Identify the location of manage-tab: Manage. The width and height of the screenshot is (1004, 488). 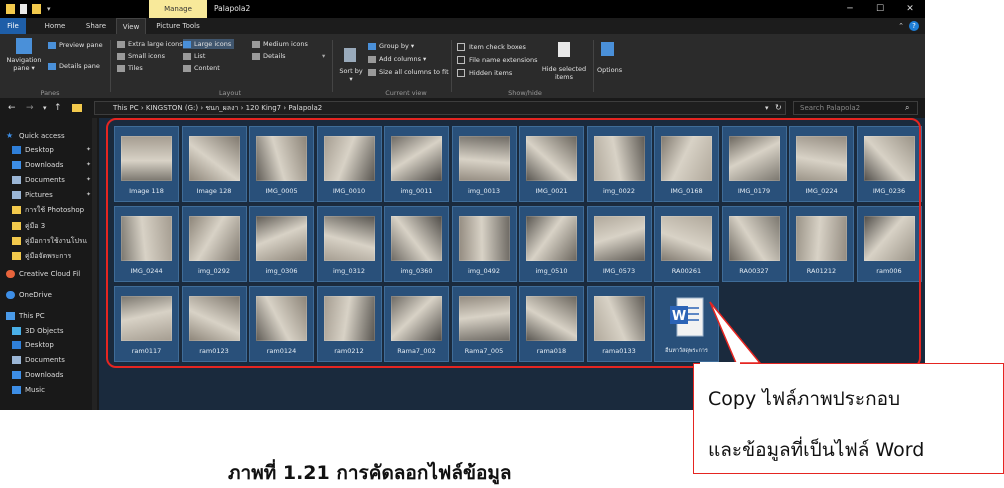
(178, 9).